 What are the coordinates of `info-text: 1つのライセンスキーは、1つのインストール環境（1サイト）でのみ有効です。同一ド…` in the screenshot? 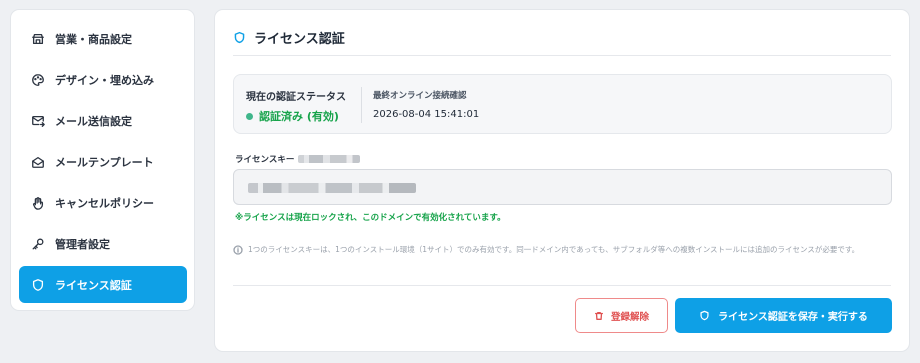 It's located at (554, 249).